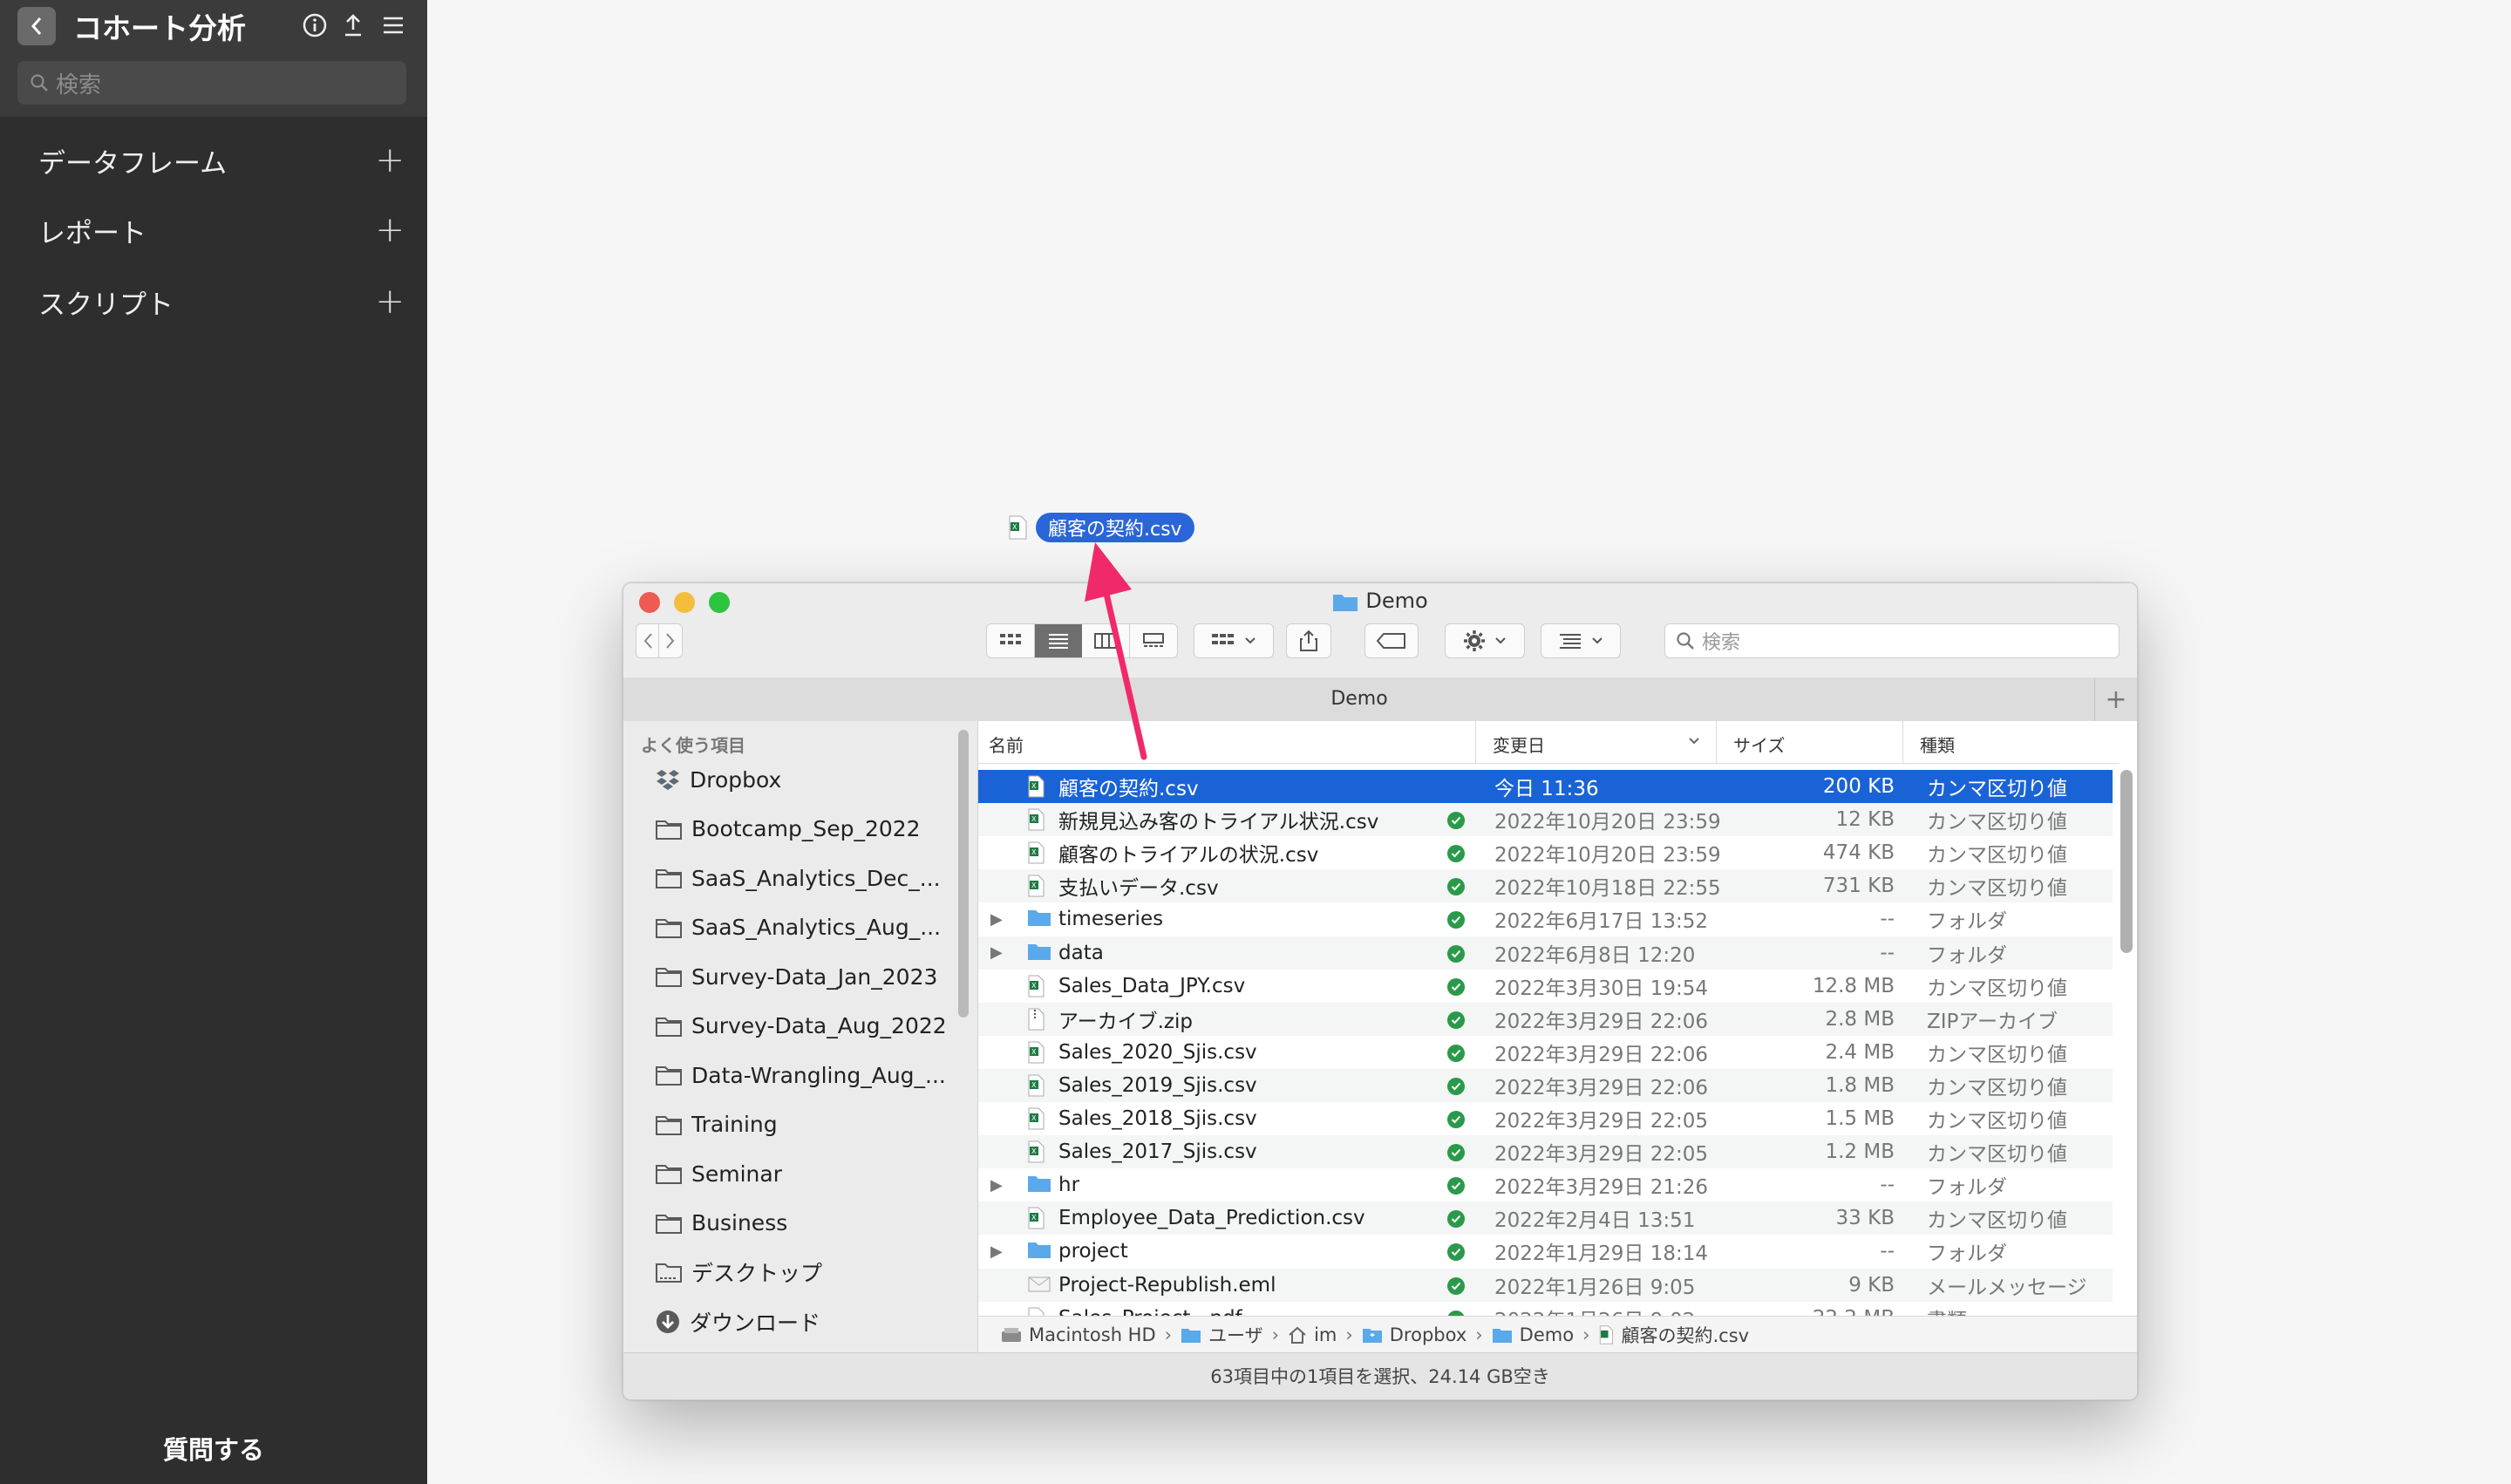 This screenshot has height=1484, width=2511. What do you see at coordinates (2007, 1287) in the screenshot?
I see `file-kind: メールメッセージ` at bounding box center [2007, 1287].